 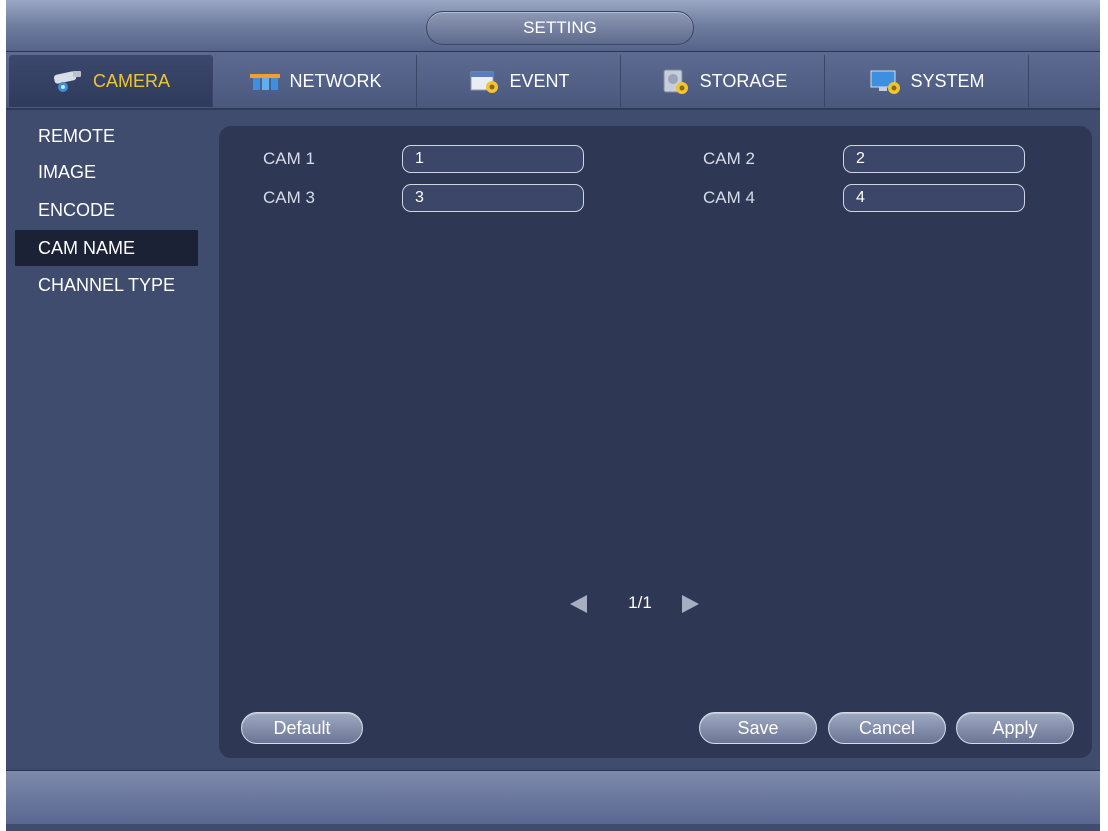 I want to click on tab-label: EVENT, so click(x=539, y=80).